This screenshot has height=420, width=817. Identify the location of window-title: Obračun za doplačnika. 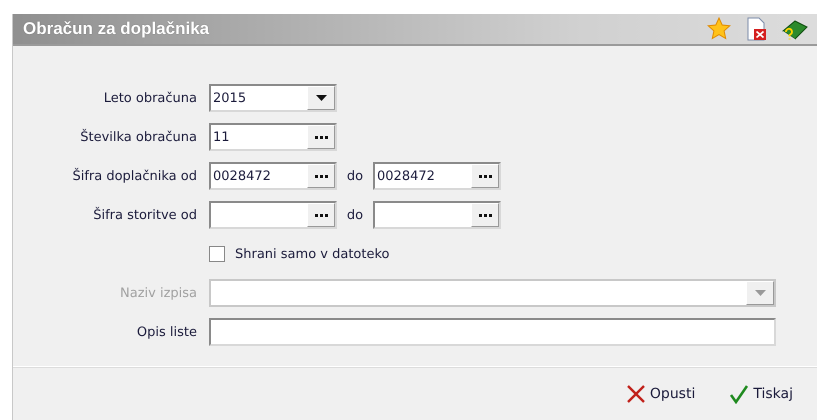
(116, 29).